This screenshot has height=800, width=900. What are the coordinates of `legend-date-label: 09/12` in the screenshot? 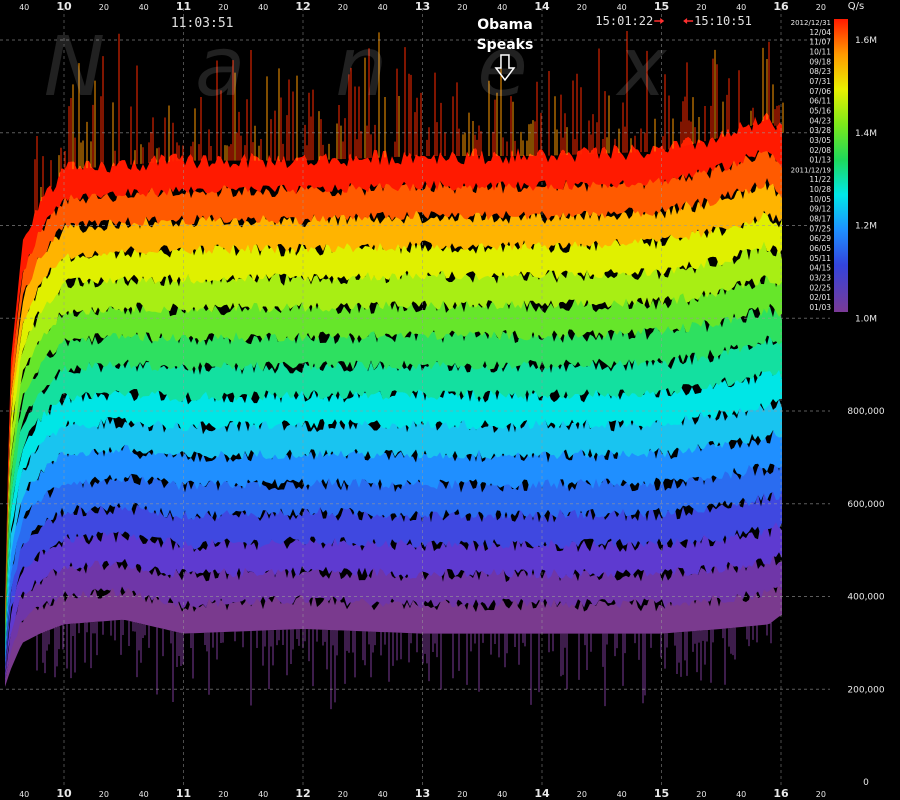 It's located at (820, 209).